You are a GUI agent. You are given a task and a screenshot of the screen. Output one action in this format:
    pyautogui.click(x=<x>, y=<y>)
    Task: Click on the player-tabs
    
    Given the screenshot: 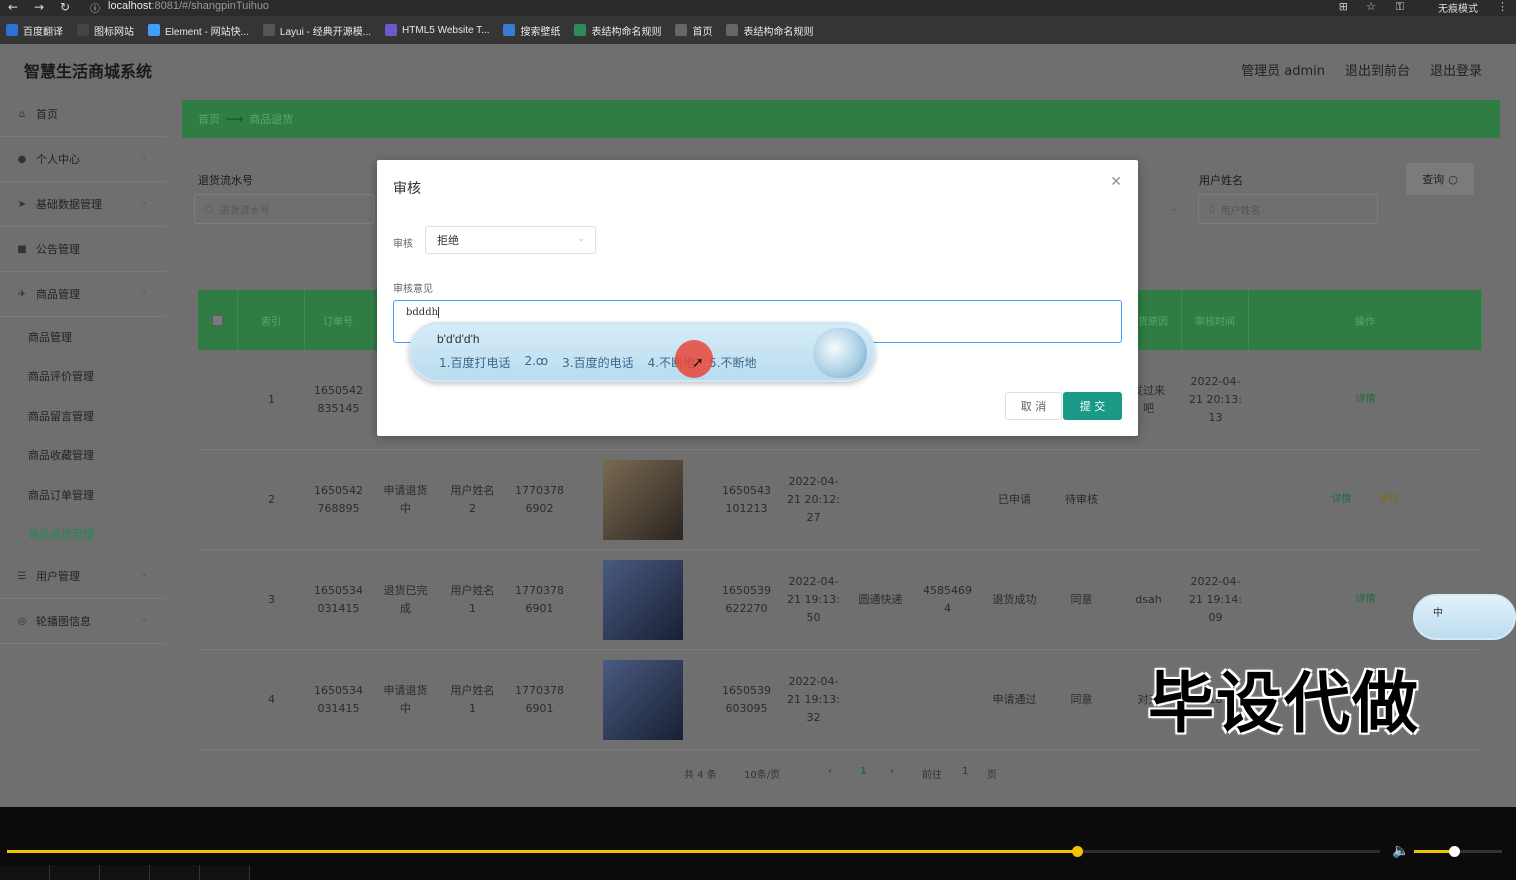 What is the action you would take?
    pyautogui.click(x=130, y=872)
    